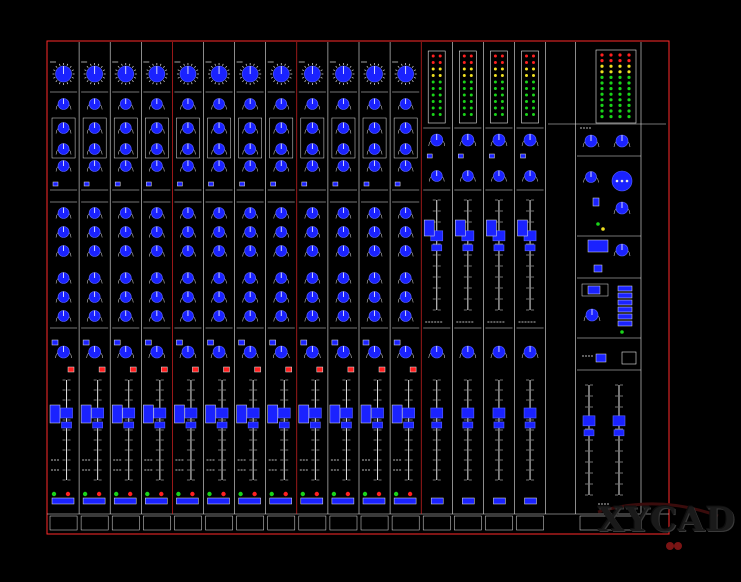 Image resolution: width=741 pixels, height=582 pixels. I want to click on stereo-fader, so click(530, 430).